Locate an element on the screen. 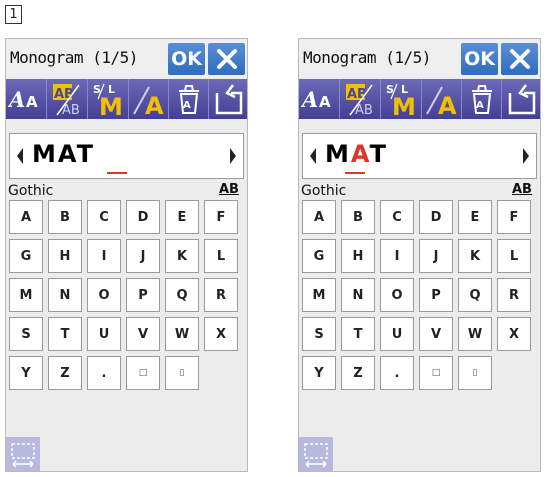 The image size is (546, 477). frame-icon is located at coordinates (23, 455).